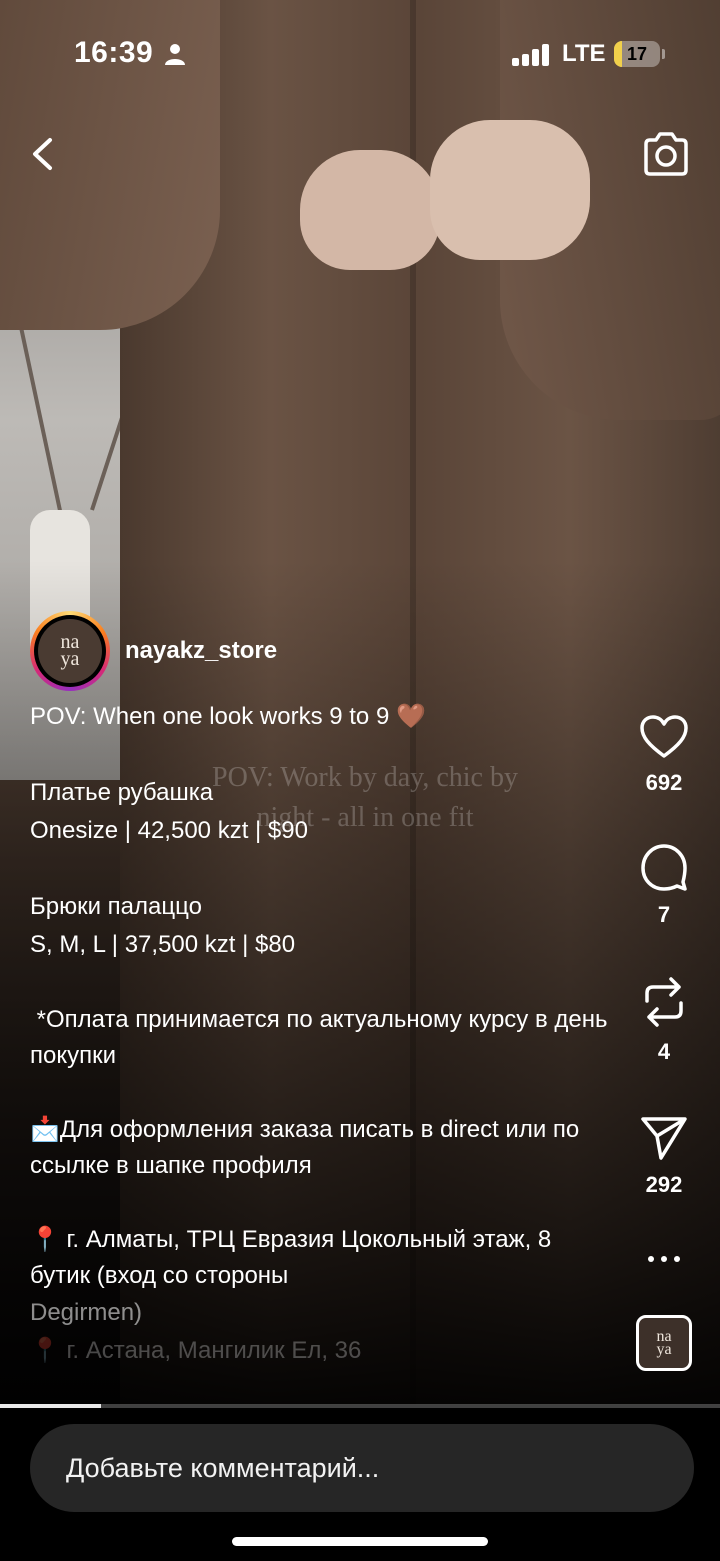 The width and height of the screenshot is (720, 1561). I want to click on left-hand, so click(370, 210).